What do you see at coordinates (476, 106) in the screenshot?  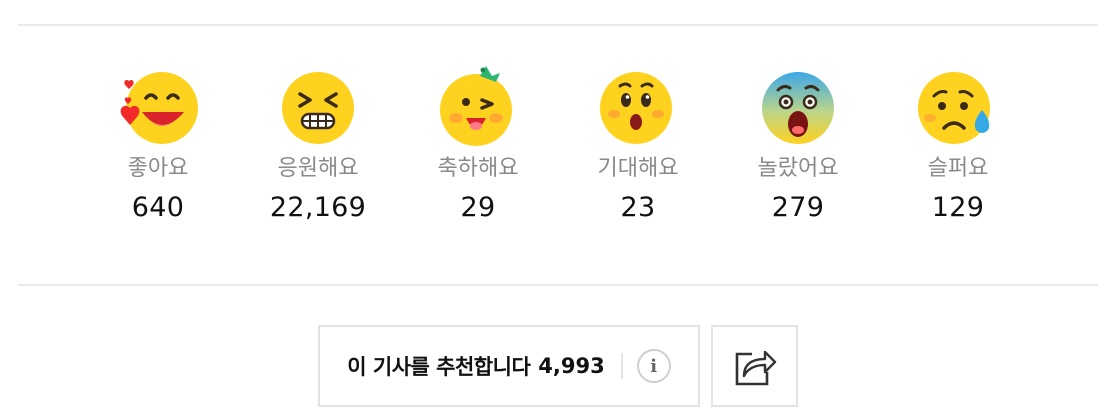 I see `party-emoji-icon` at bounding box center [476, 106].